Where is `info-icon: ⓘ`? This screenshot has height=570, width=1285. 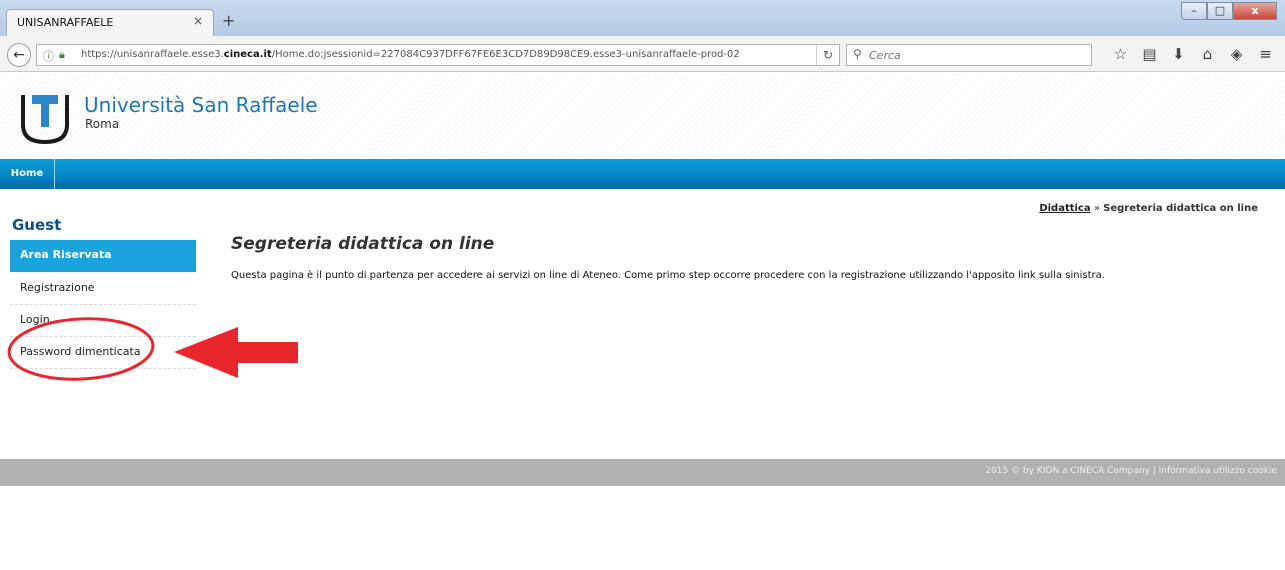 info-icon: ⓘ is located at coordinates (48, 56).